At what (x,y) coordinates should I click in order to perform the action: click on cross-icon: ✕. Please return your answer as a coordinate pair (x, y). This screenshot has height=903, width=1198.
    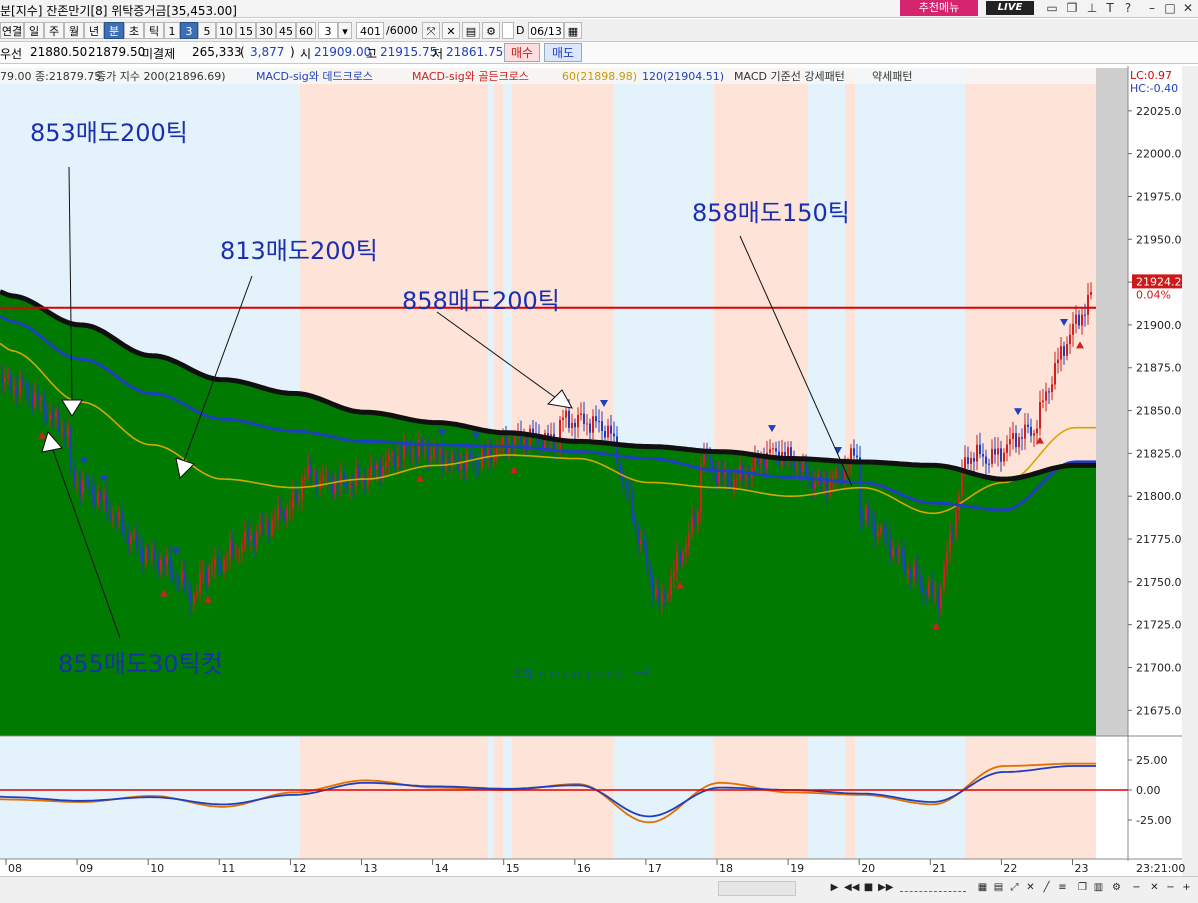
    Looking at the image, I should click on (451, 30).